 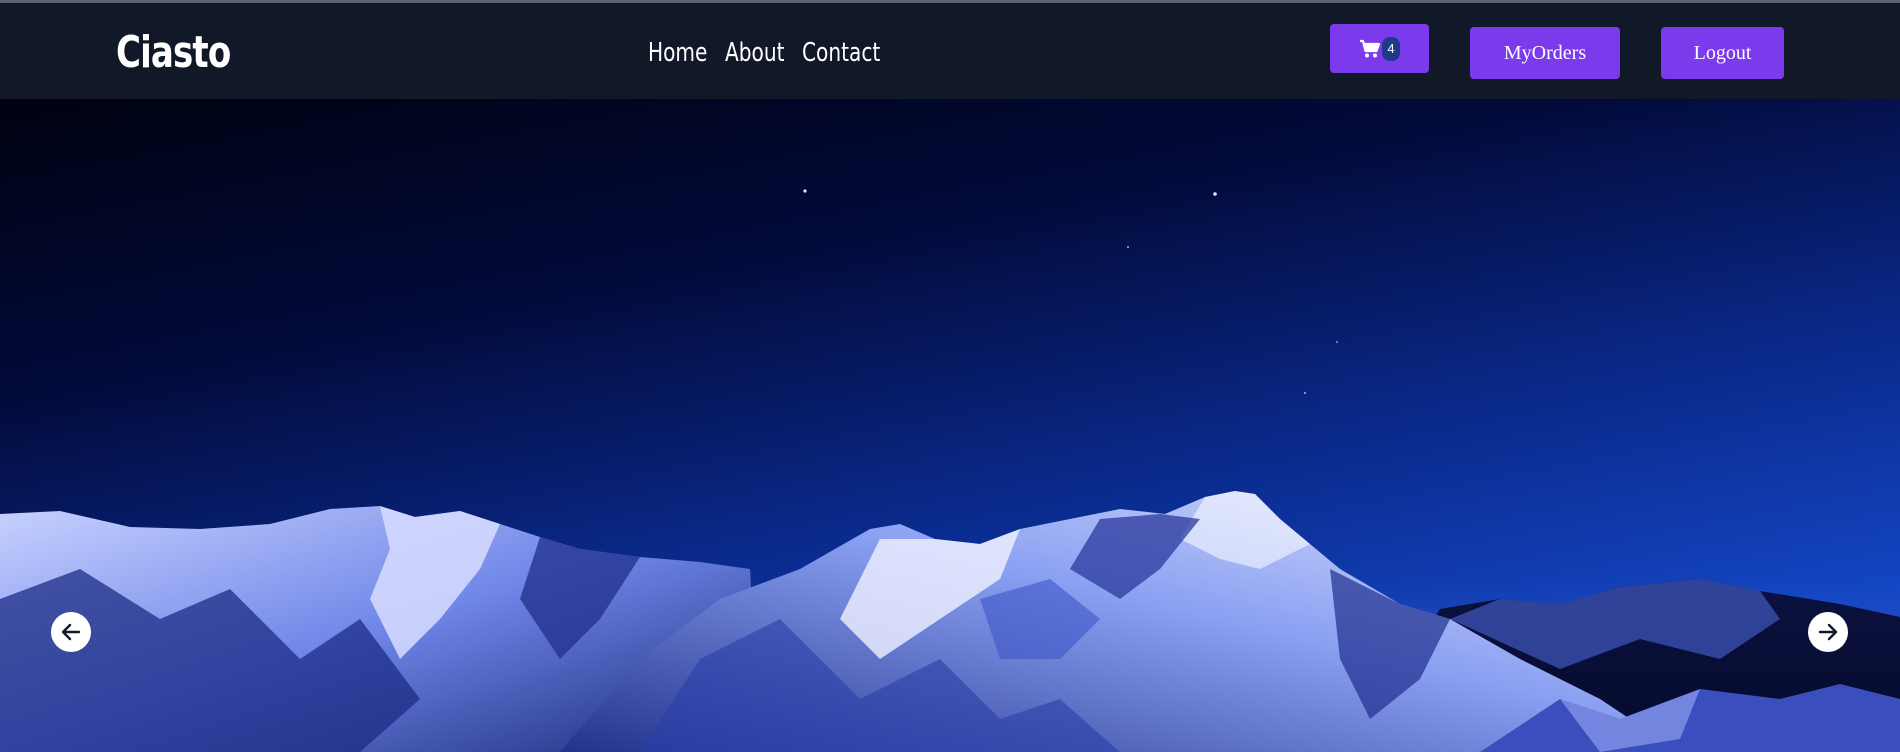 I want to click on cart-button: 4, so click(x=1379, y=48).